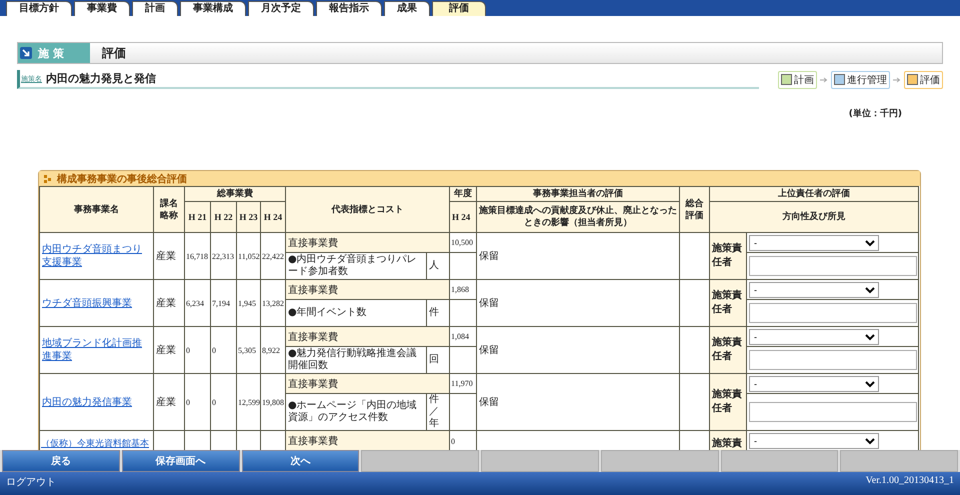  I want to click on bullet-icon, so click(48, 178).